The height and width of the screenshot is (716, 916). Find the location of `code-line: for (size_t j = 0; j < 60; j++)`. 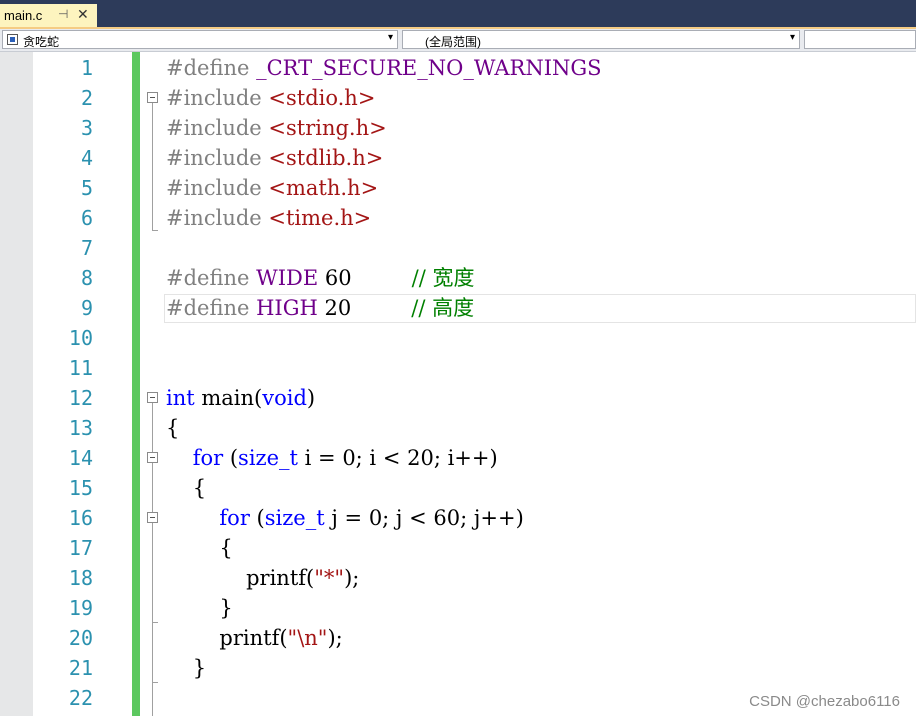

code-line: for (size_t j = 0; j < 60; j++) is located at coordinates (345, 518).